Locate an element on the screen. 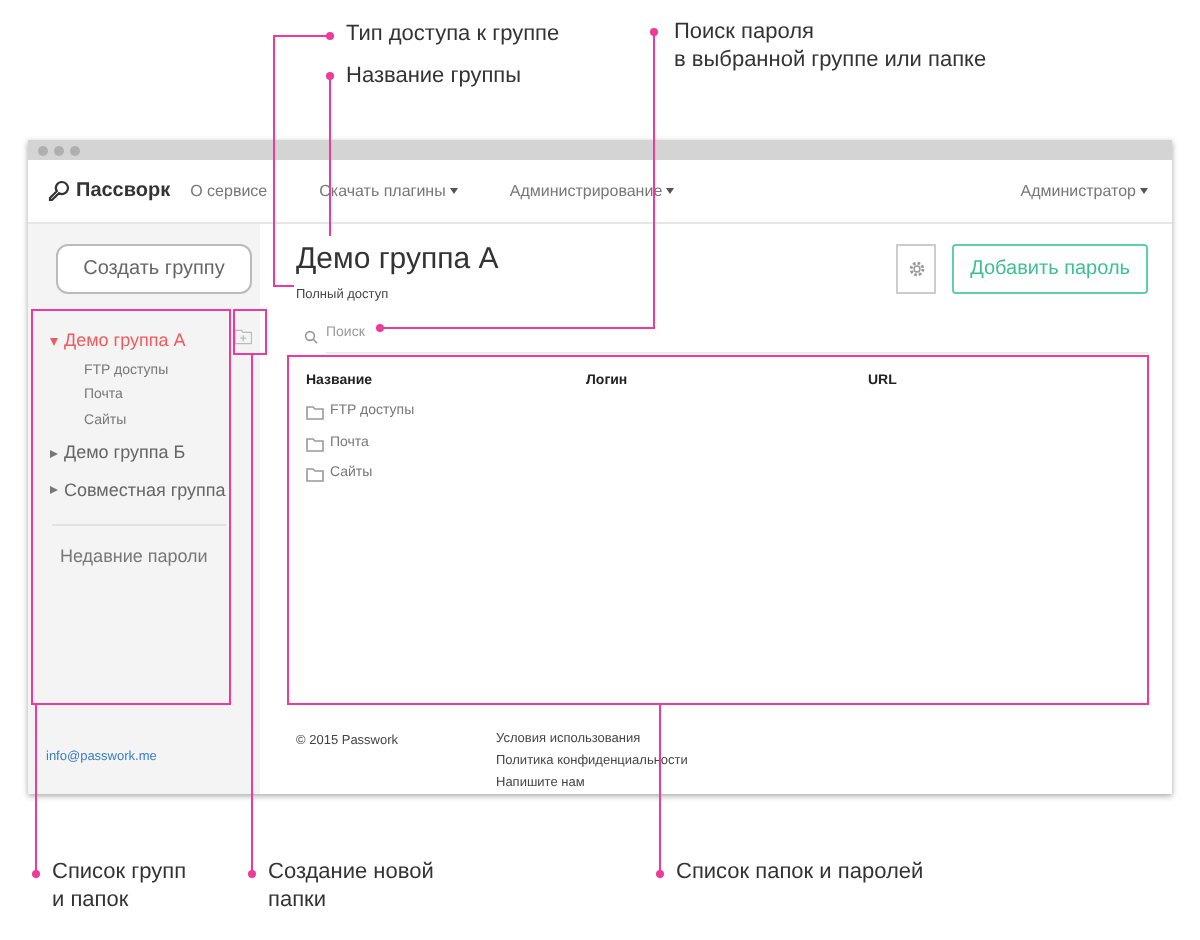  callout-label: Тип доступа к группе is located at coordinates (453, 35).